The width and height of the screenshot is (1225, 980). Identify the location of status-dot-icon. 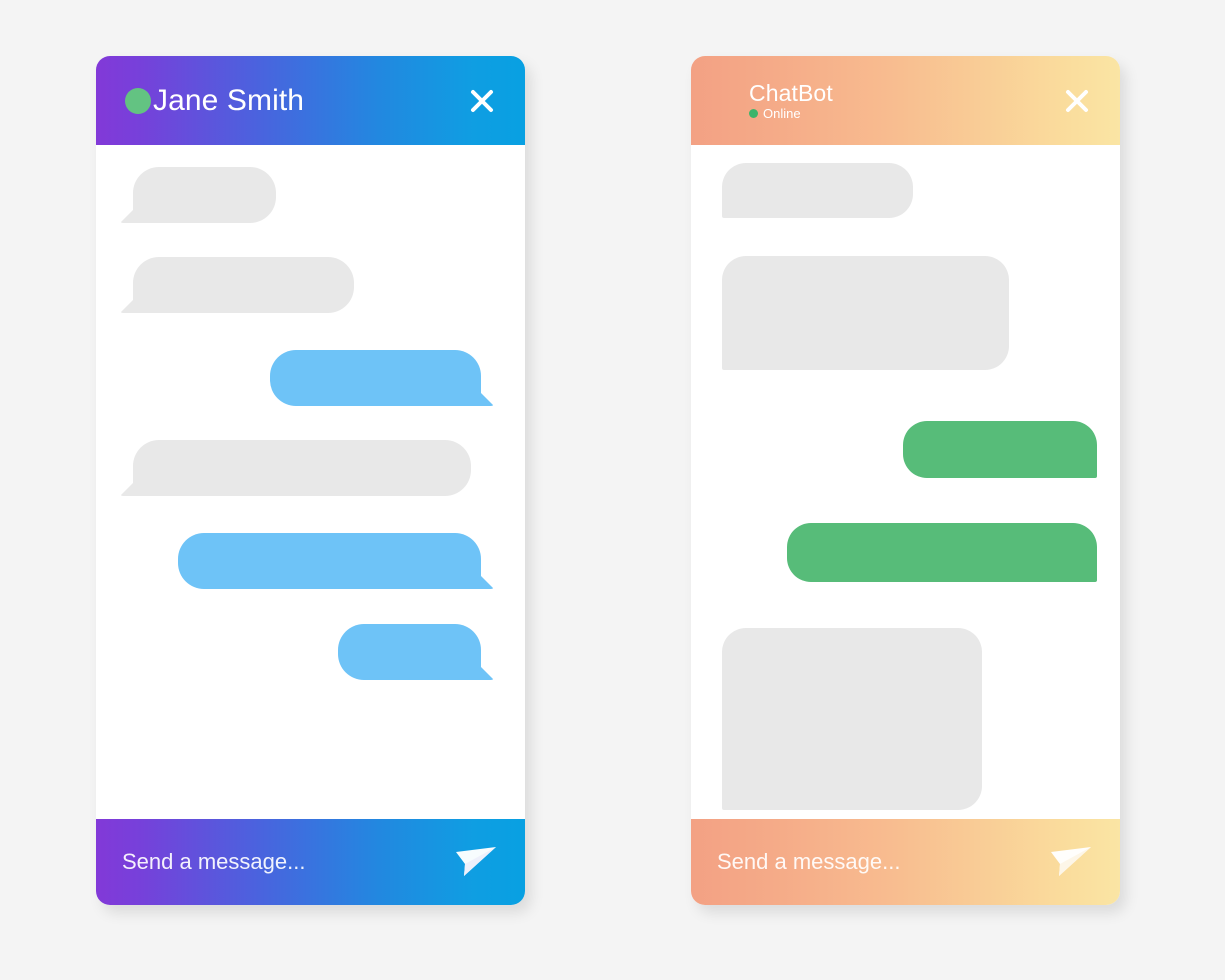
(753, 113).